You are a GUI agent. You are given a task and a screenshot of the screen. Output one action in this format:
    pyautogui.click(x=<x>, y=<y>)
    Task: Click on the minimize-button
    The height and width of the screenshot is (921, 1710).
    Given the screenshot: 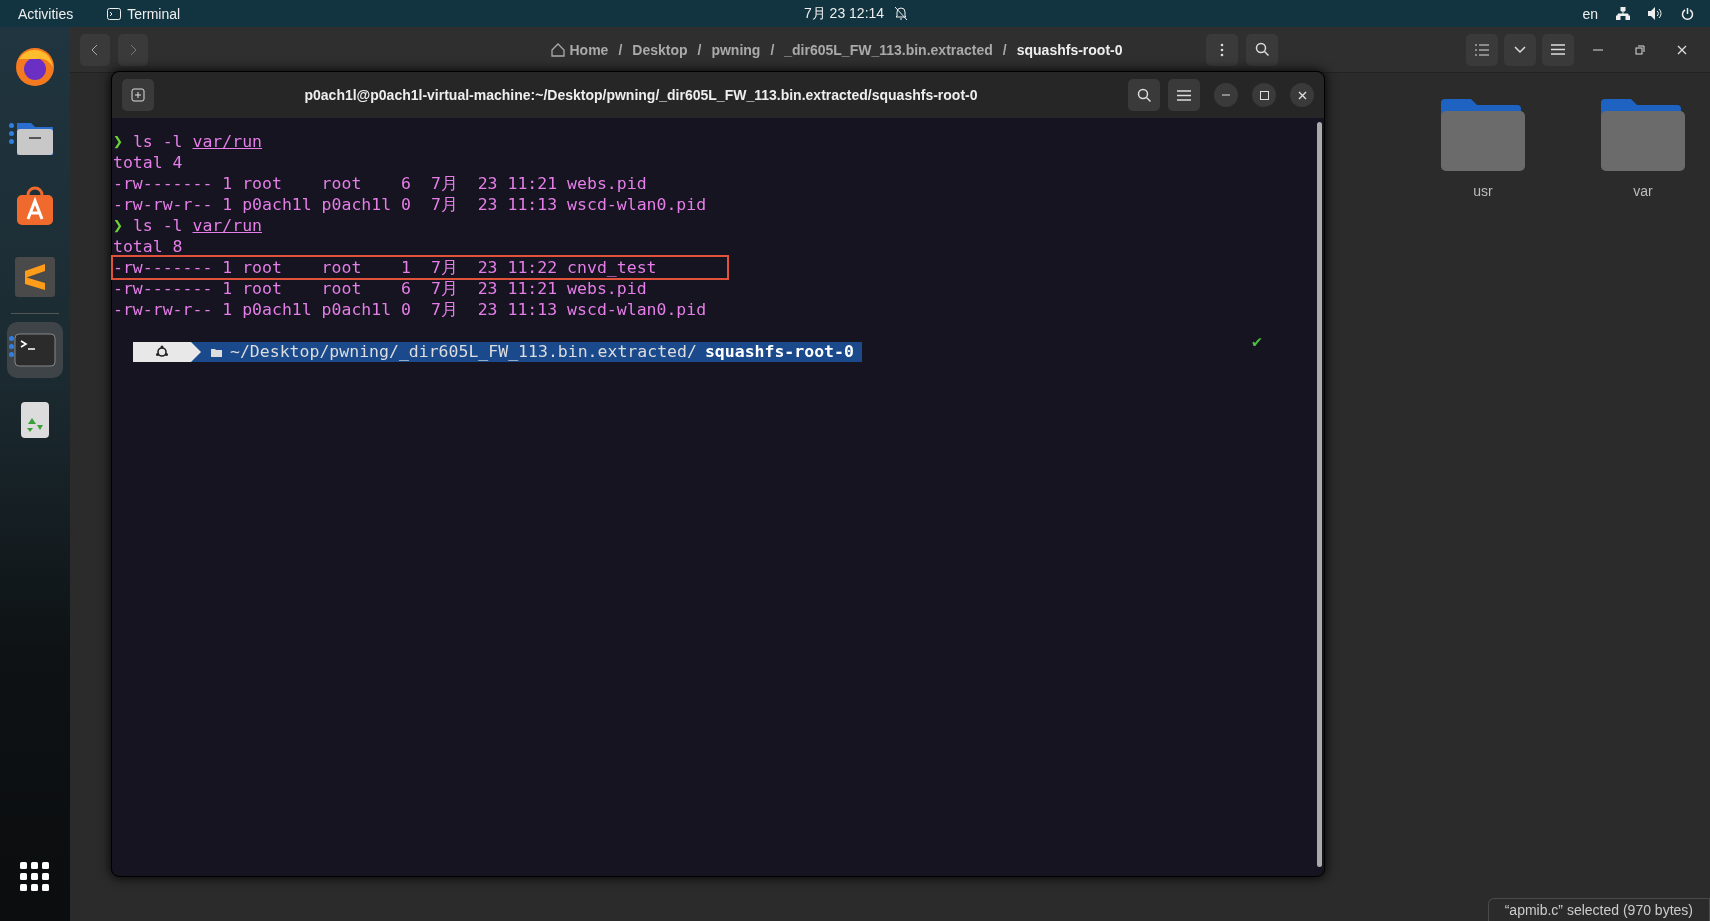 What is the action you would take?
    pyautogui.click(x=1226, y=95)
    